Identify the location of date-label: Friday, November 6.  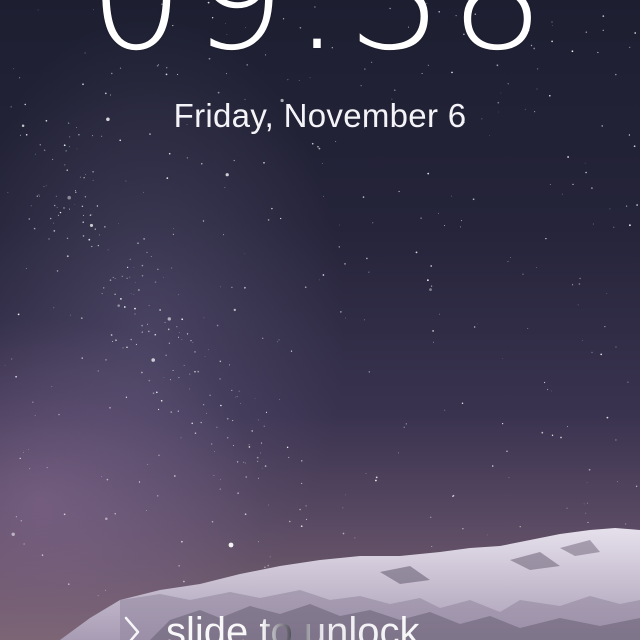
(320, 115).